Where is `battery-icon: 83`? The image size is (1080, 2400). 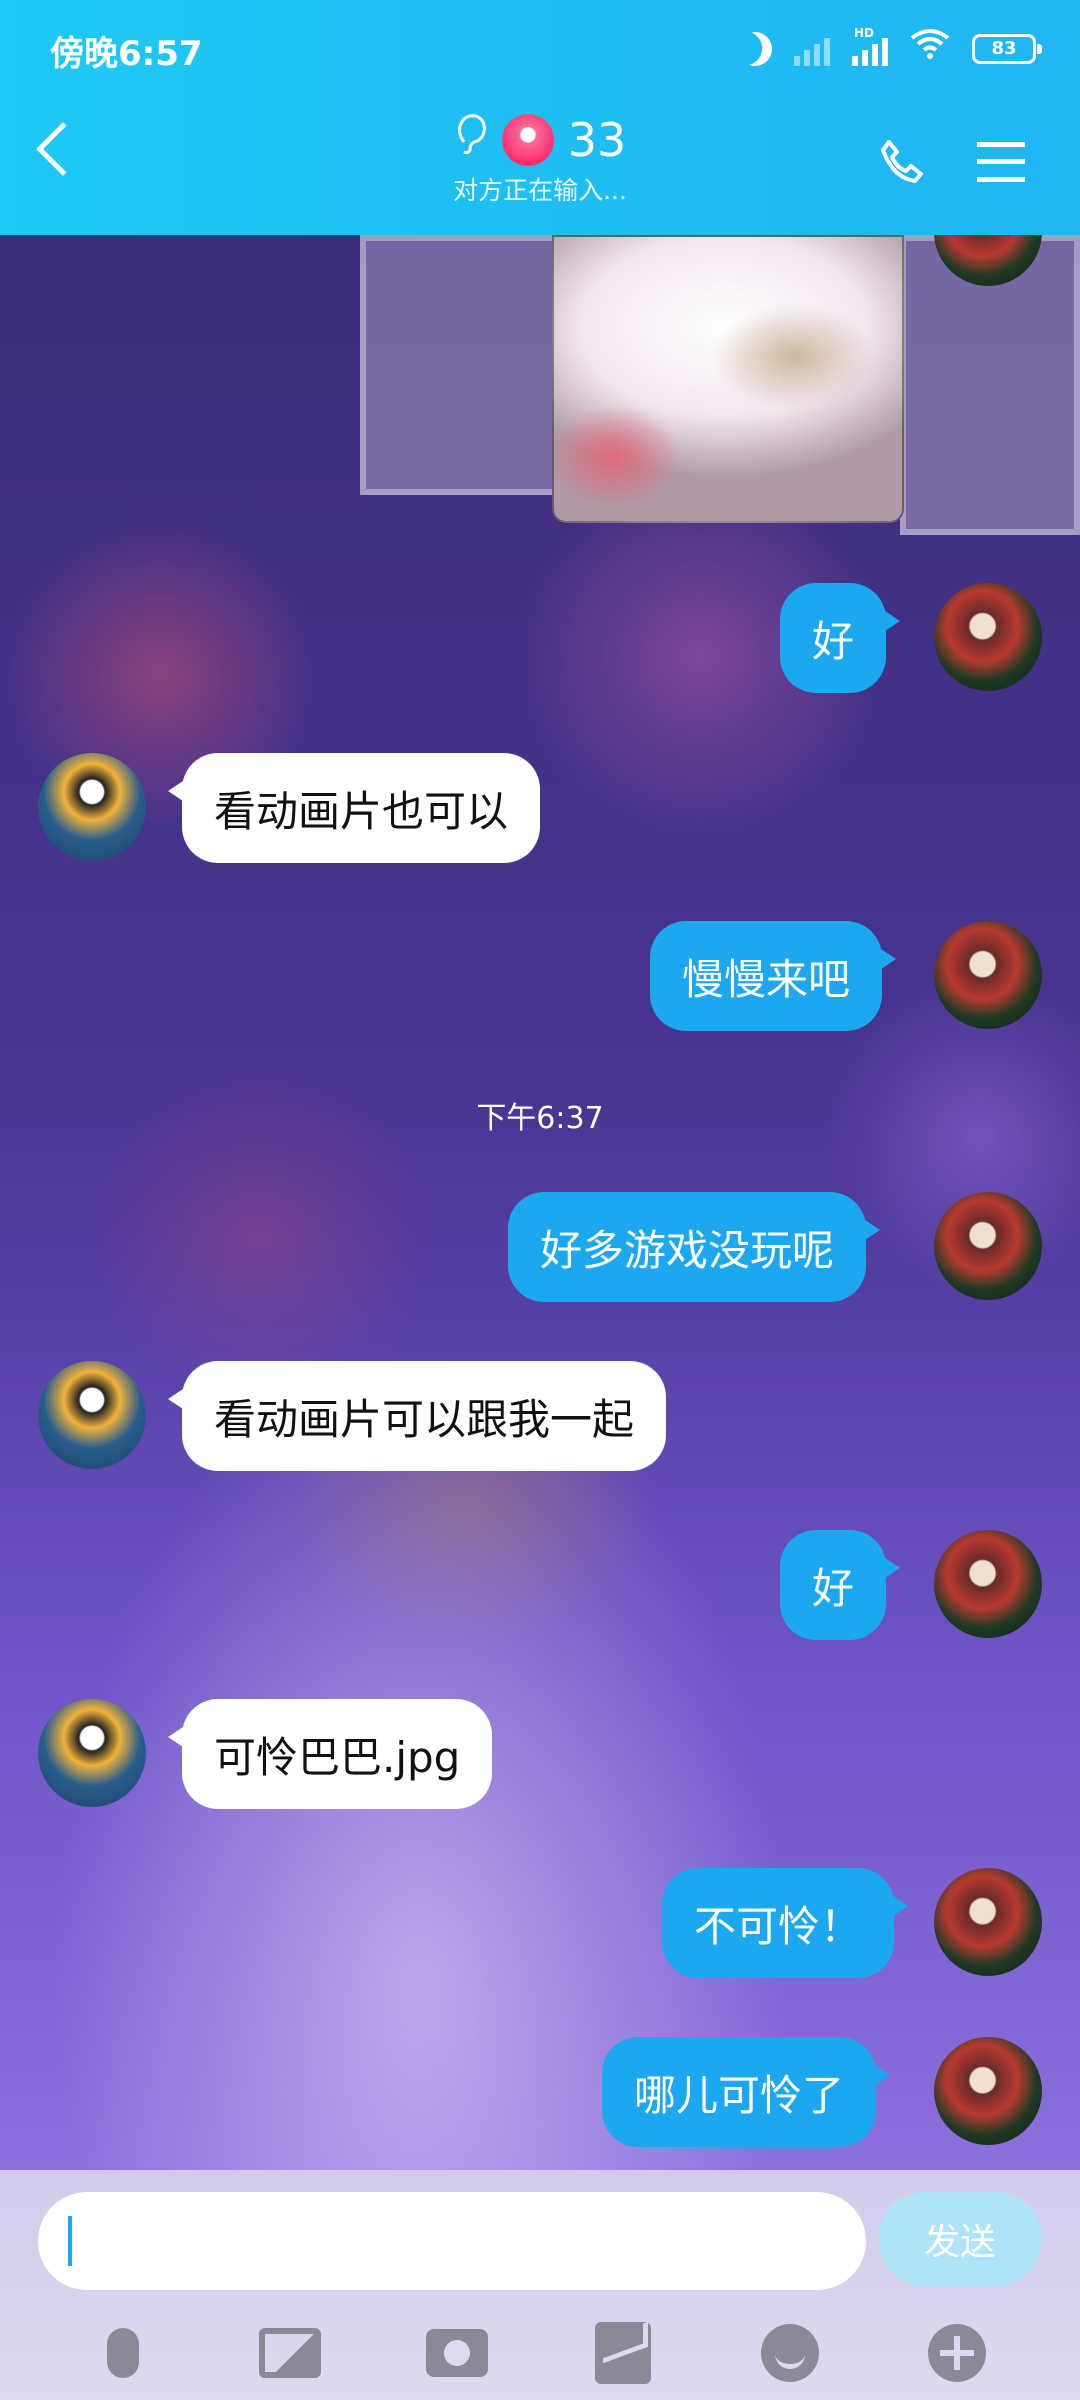
battery-icon: 83 is located at coordinates (1007, 48).